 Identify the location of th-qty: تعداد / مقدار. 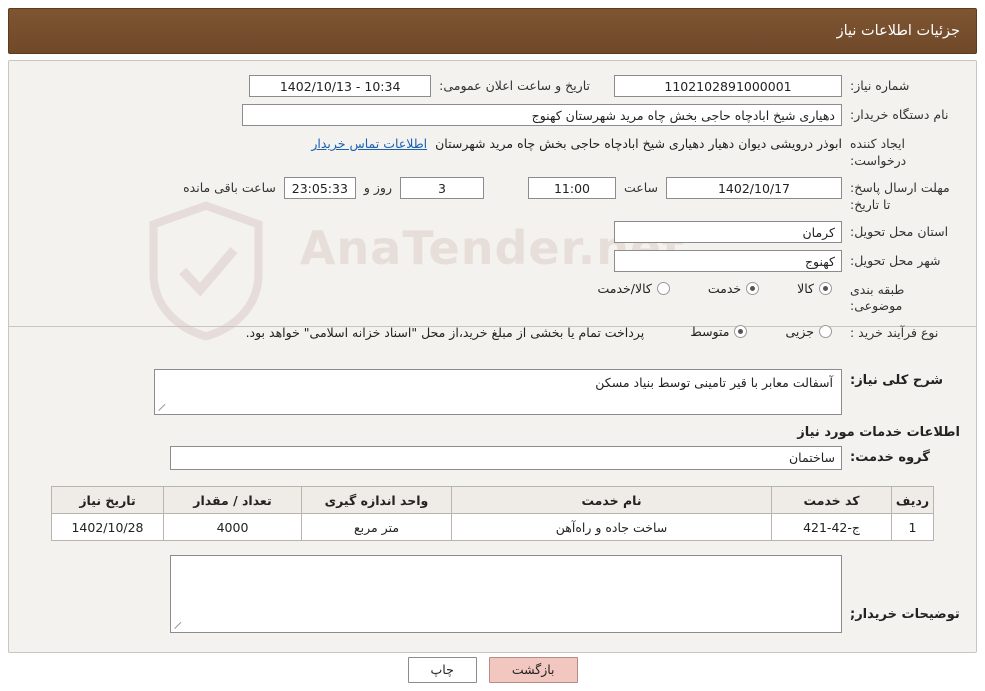
(232, 500).